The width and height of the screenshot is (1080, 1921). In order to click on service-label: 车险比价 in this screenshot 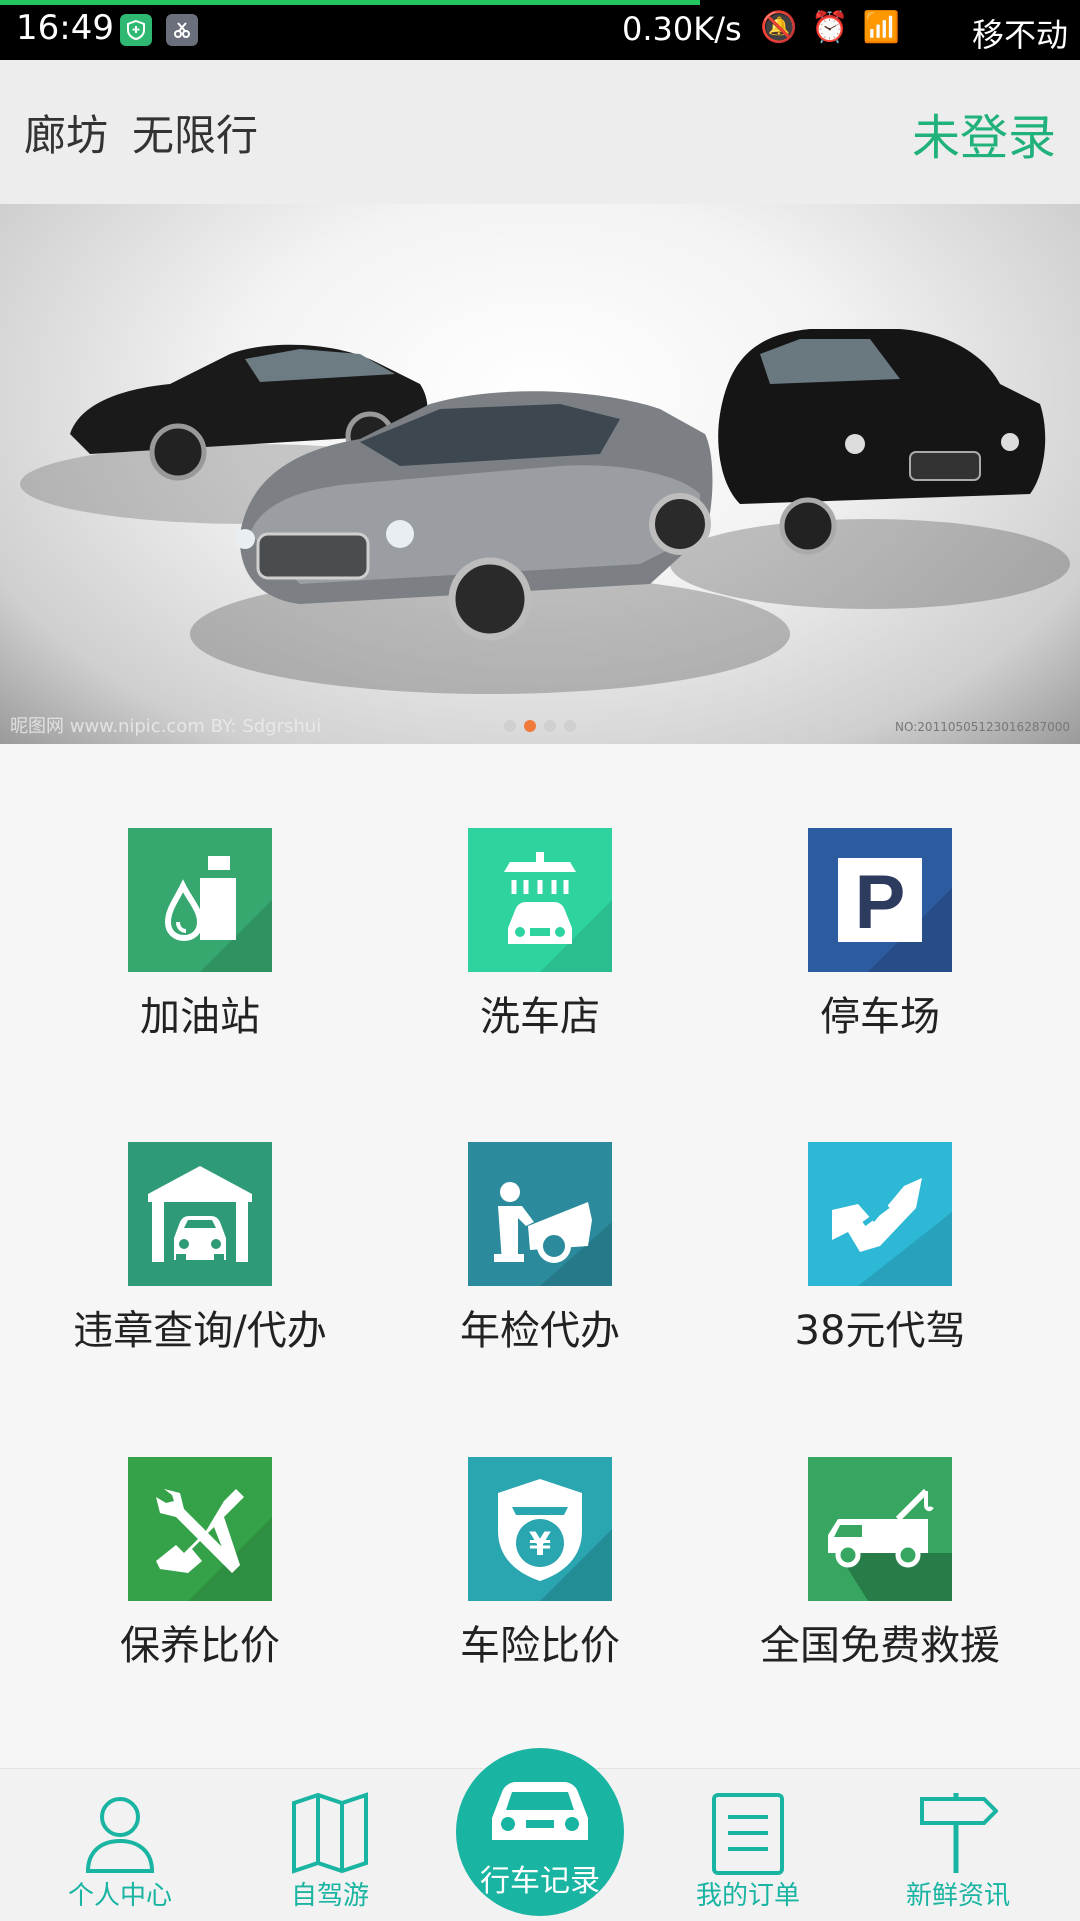, I will do `click(540, 1646)`.